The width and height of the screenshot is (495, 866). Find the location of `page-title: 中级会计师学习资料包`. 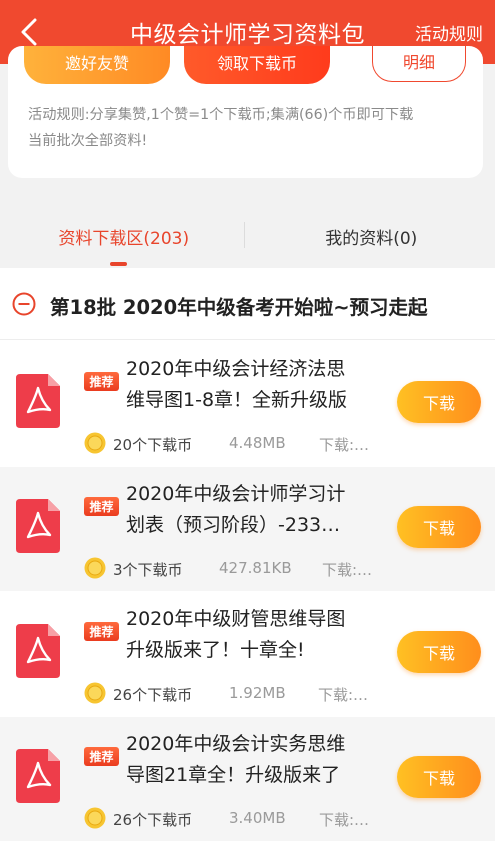

page-title: 中级会计师学习资料包 is located at coordinates (247, 35).